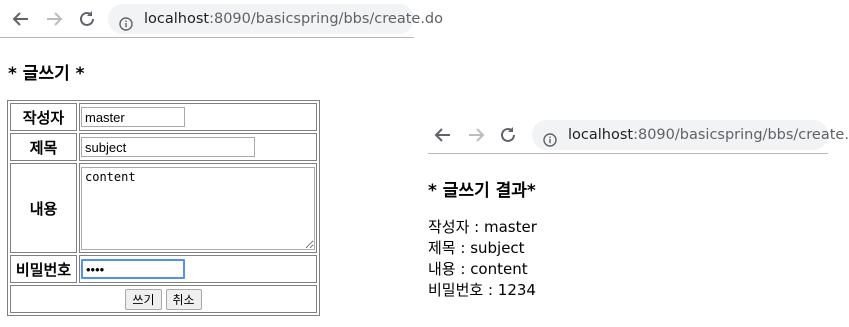 This screenshot has height=327, width=849. What do you see at coordinates (143, 299) in the screenshot?
I see `submit-button: 쓰기` at bounding box center [143, 299].